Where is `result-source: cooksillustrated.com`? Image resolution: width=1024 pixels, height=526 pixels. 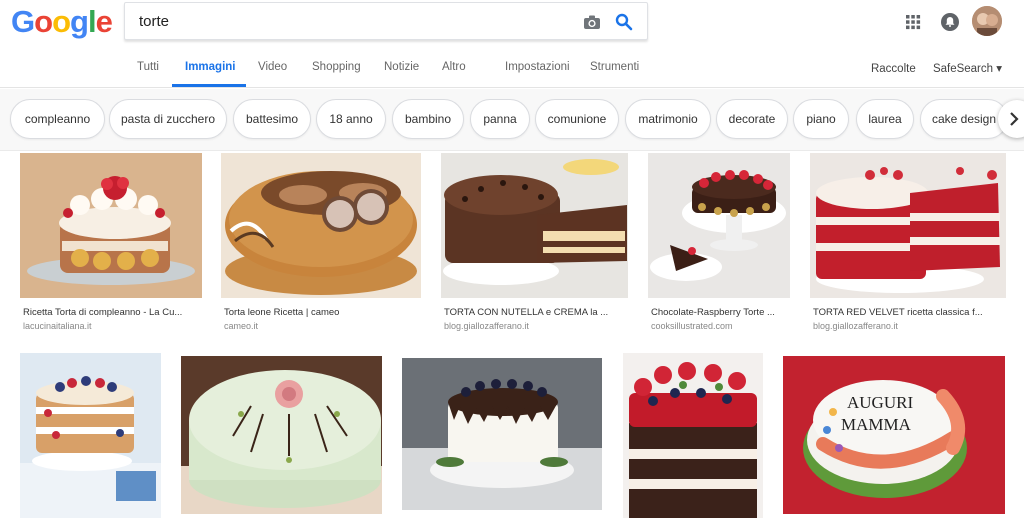
result-source: cooksillustrated.com is located at coordinates (692, 326).